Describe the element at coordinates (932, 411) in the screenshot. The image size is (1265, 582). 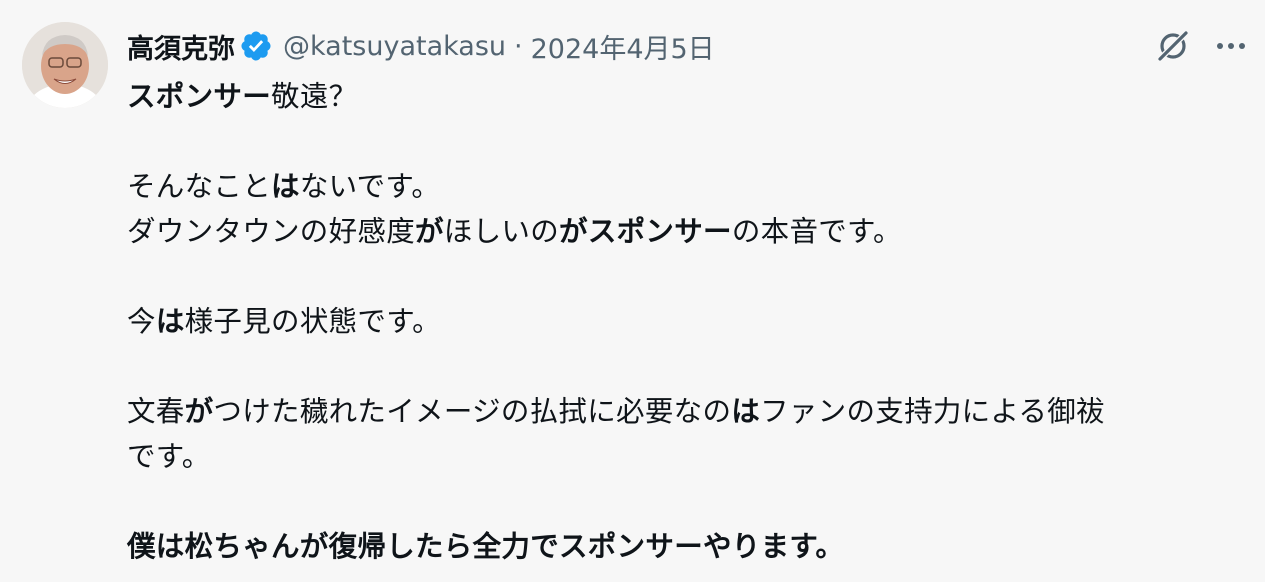
I see `text-regular: ファンの支持力による御祓` at that location.